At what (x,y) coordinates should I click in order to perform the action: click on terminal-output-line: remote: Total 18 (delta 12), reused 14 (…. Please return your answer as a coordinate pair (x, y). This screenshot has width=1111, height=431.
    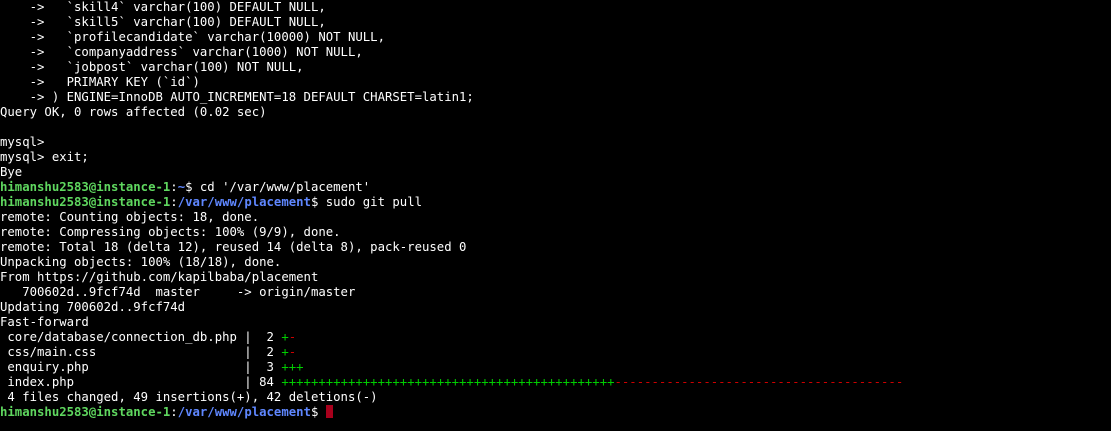
    Looking at the image, I should click on (233, 247).